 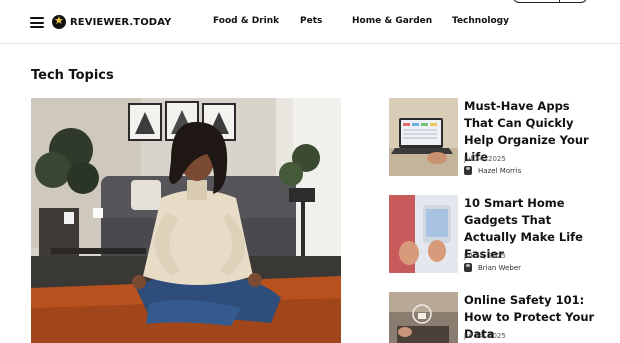 I want to click on logo-star-icon, so click(x=59, y=21).